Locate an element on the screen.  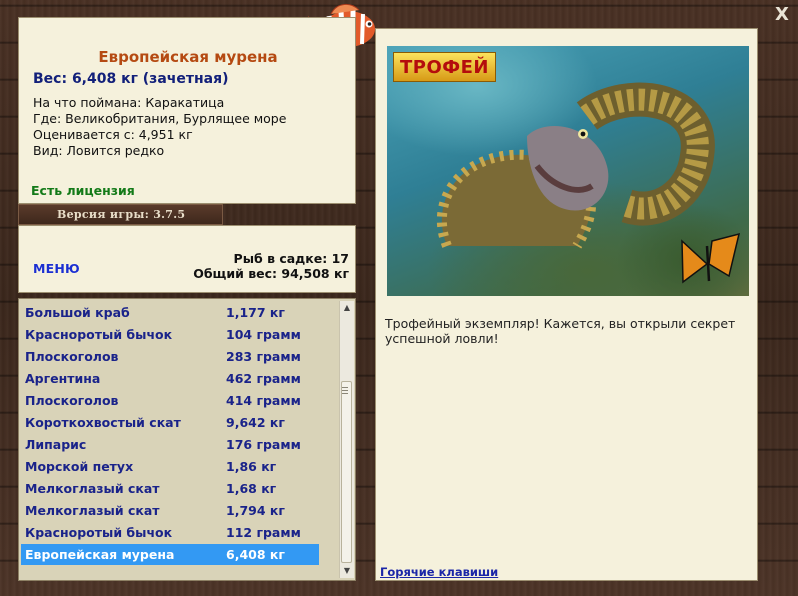
catch-list-row: Мелкоглазый скат 1,68 кг is located at coordinates (170, 488).